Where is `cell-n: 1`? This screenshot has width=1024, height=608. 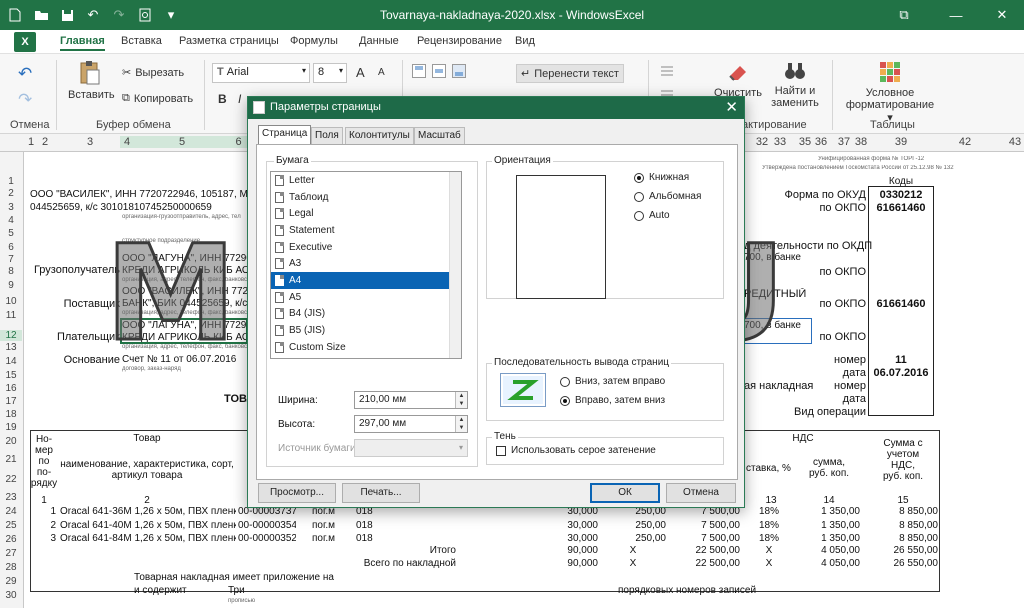
cell-n: 1 is located at coordinates (43, 511).